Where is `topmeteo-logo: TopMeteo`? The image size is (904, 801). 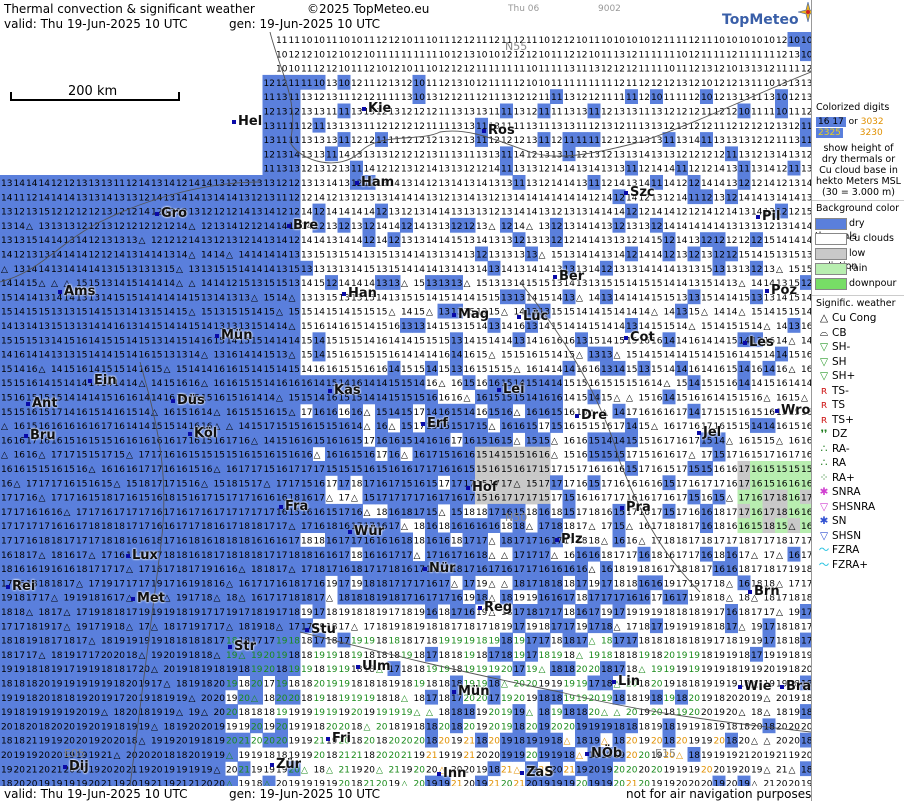 topmeteo-logo: TopMeteo is located at coordinates (770, 15).